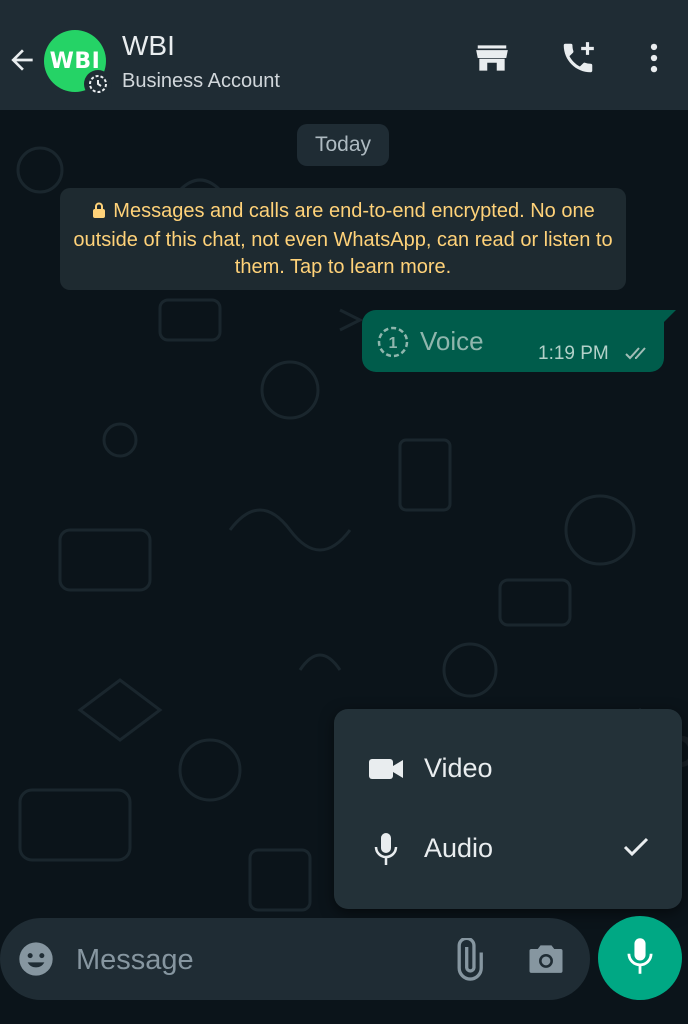  I want to click on popup-item-label: Audio, so click(459, 848).